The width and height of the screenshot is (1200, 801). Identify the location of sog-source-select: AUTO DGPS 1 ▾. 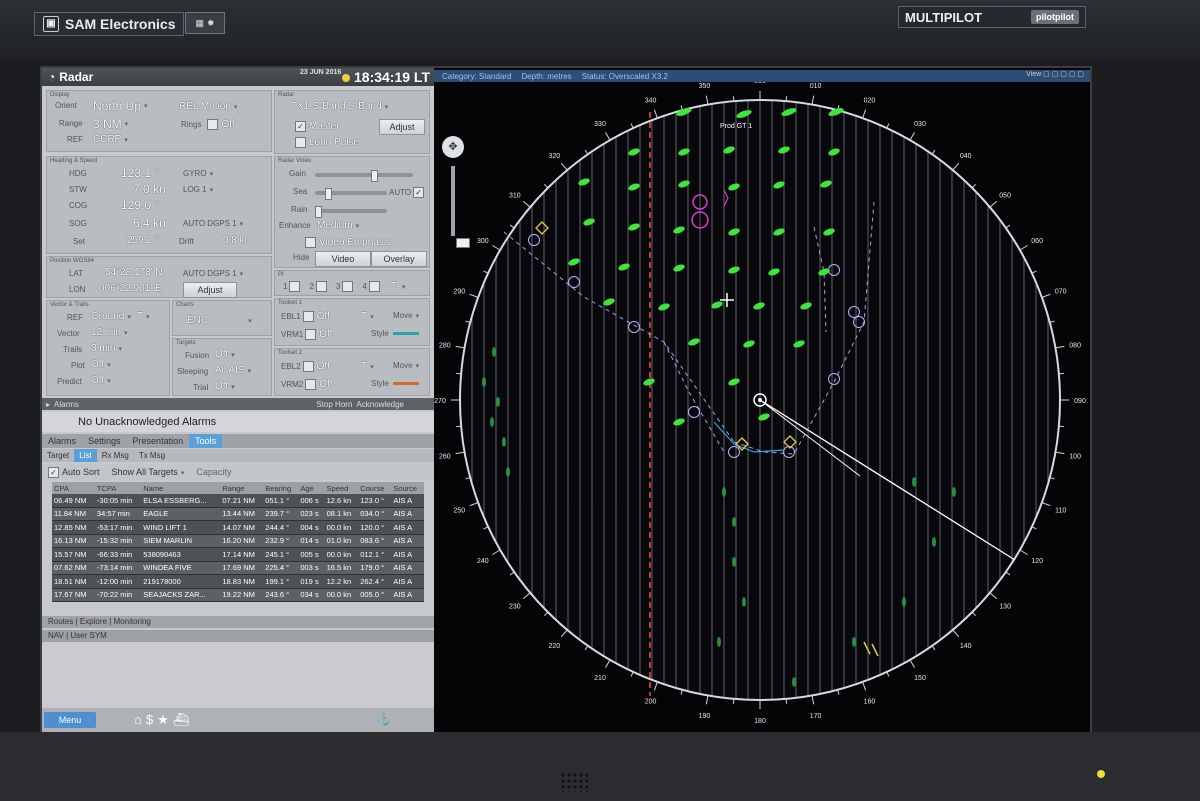
(213, 223).